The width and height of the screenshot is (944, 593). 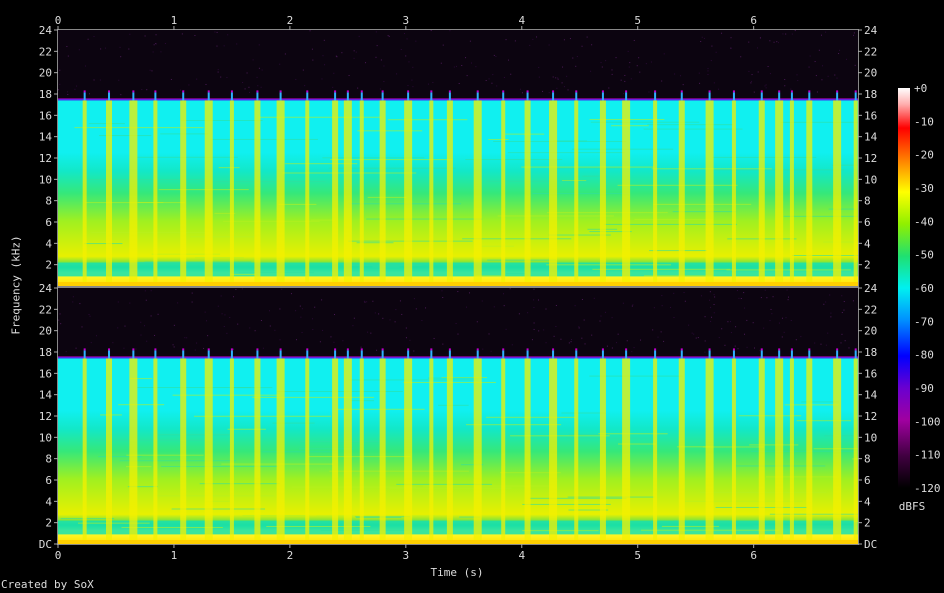 What do you see at coordinates (45, 331) in the screenshot?
I see `y-tick-label: 20` at bounding box center [45, 331].